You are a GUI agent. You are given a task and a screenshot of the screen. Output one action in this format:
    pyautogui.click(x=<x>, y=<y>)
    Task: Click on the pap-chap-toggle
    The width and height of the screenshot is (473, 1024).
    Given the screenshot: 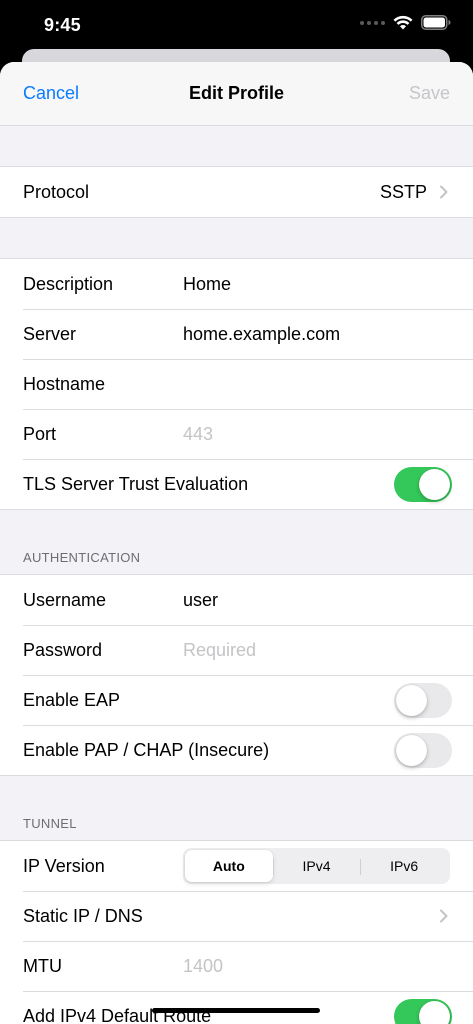 What is the action you would take?
    pyautogui.click(x=423, y=750)
    